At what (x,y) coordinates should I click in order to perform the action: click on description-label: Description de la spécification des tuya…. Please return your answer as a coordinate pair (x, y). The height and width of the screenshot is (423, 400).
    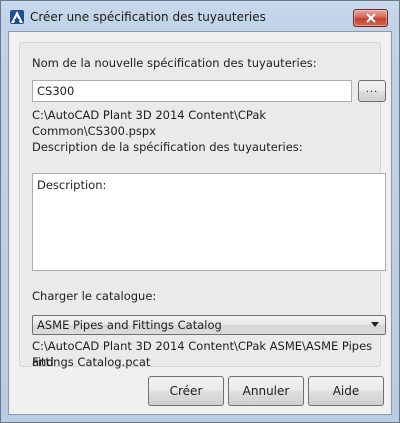
    Looking at the image, I should click on (167, 147).